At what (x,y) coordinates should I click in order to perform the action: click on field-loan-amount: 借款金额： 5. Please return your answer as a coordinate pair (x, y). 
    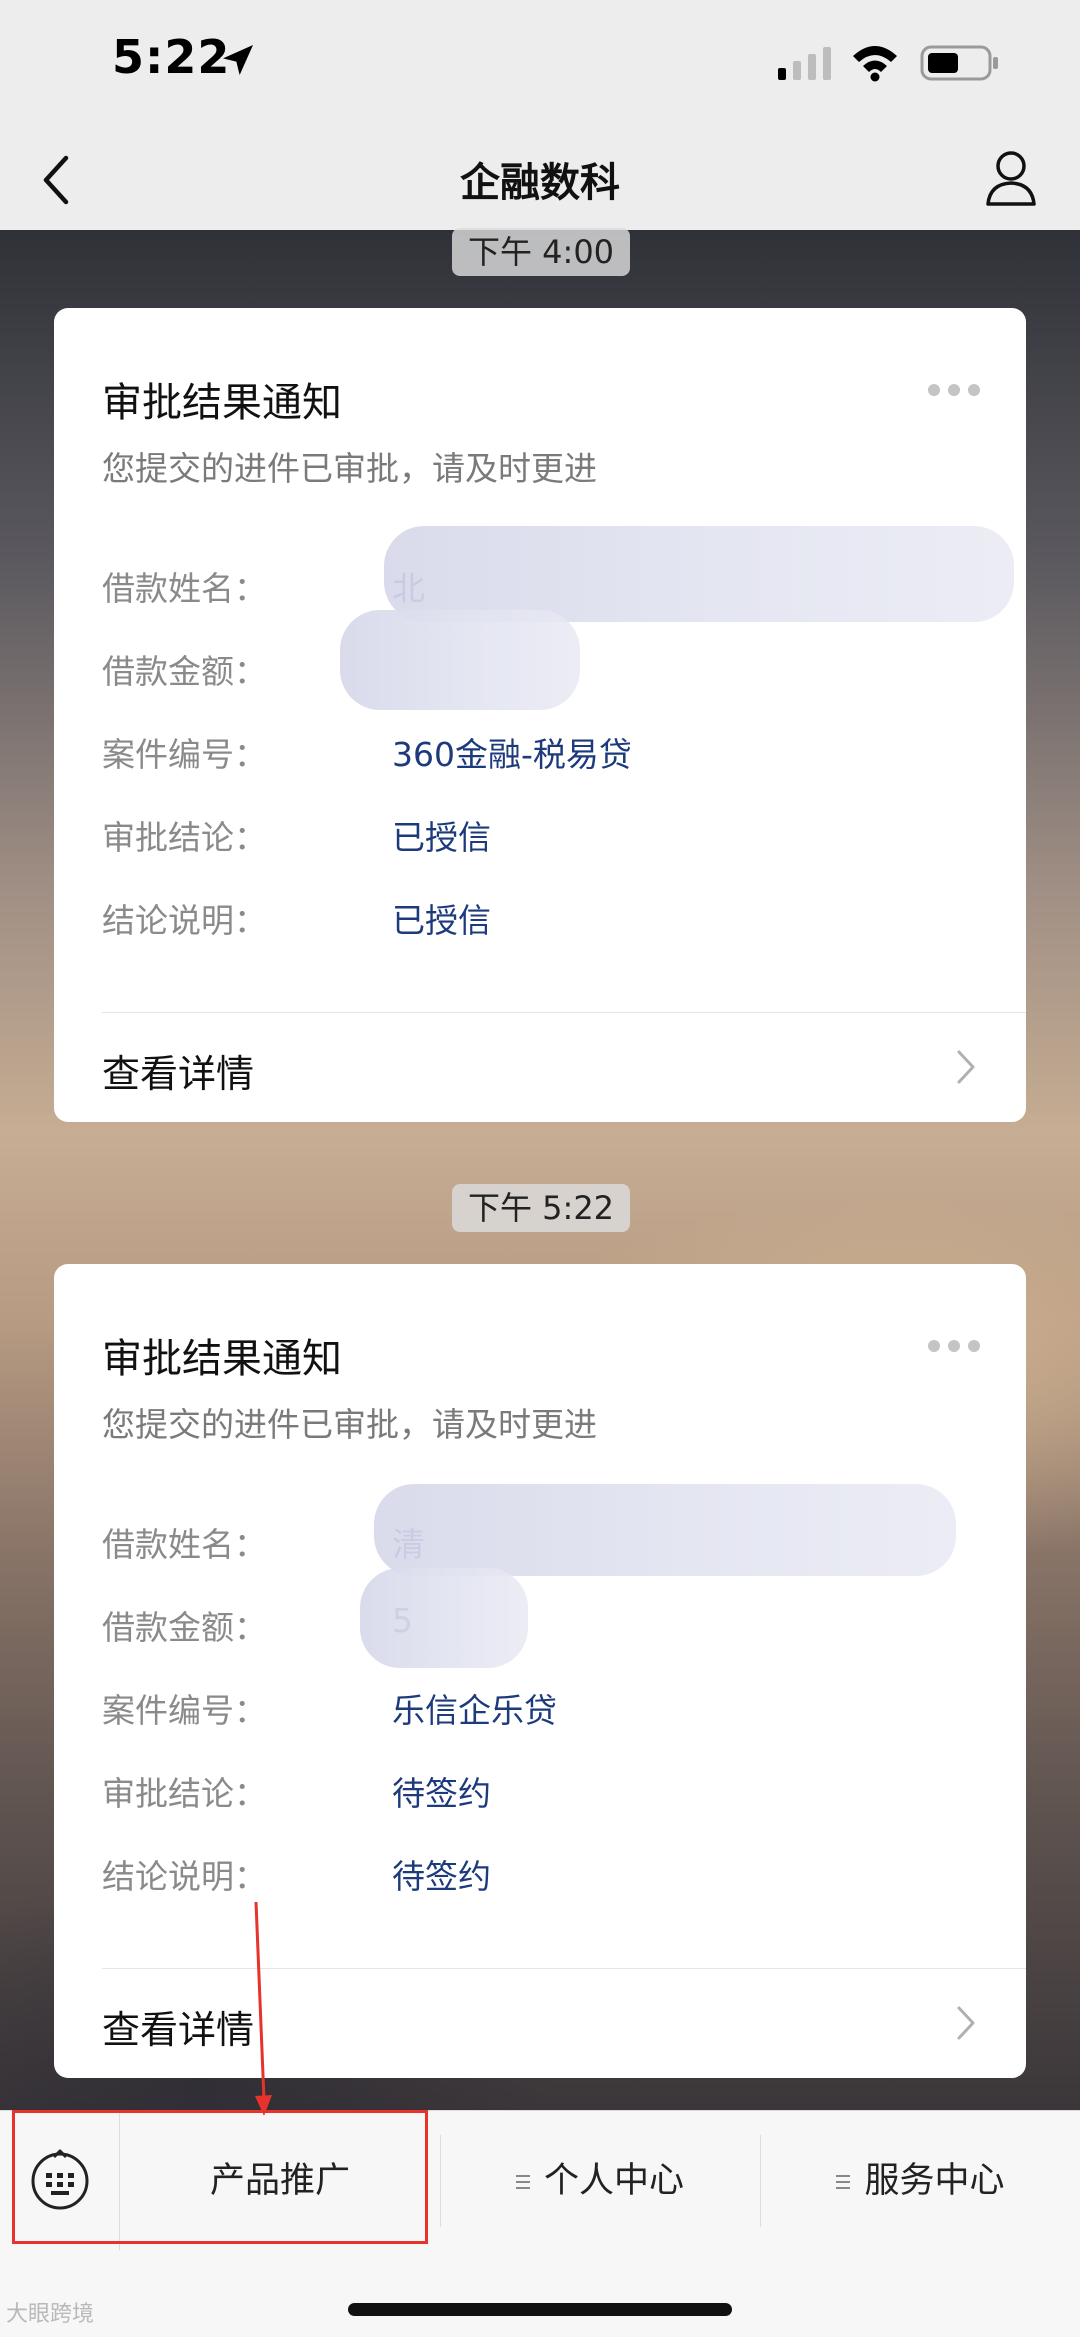
    Looking at the image, I should click on (542, 1626).